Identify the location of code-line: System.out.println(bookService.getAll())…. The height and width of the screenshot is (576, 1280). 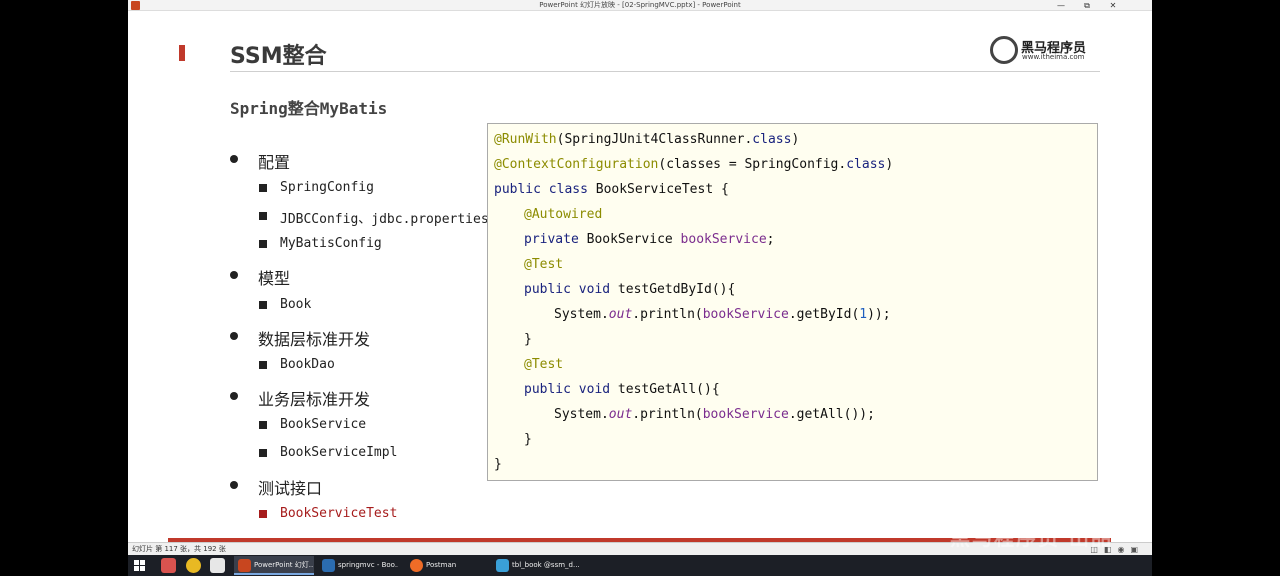
(714, 414).